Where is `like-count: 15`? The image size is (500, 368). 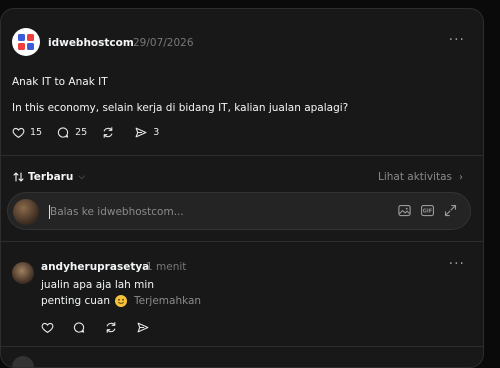
like-count: 15 is located at coordinates (36, 132).